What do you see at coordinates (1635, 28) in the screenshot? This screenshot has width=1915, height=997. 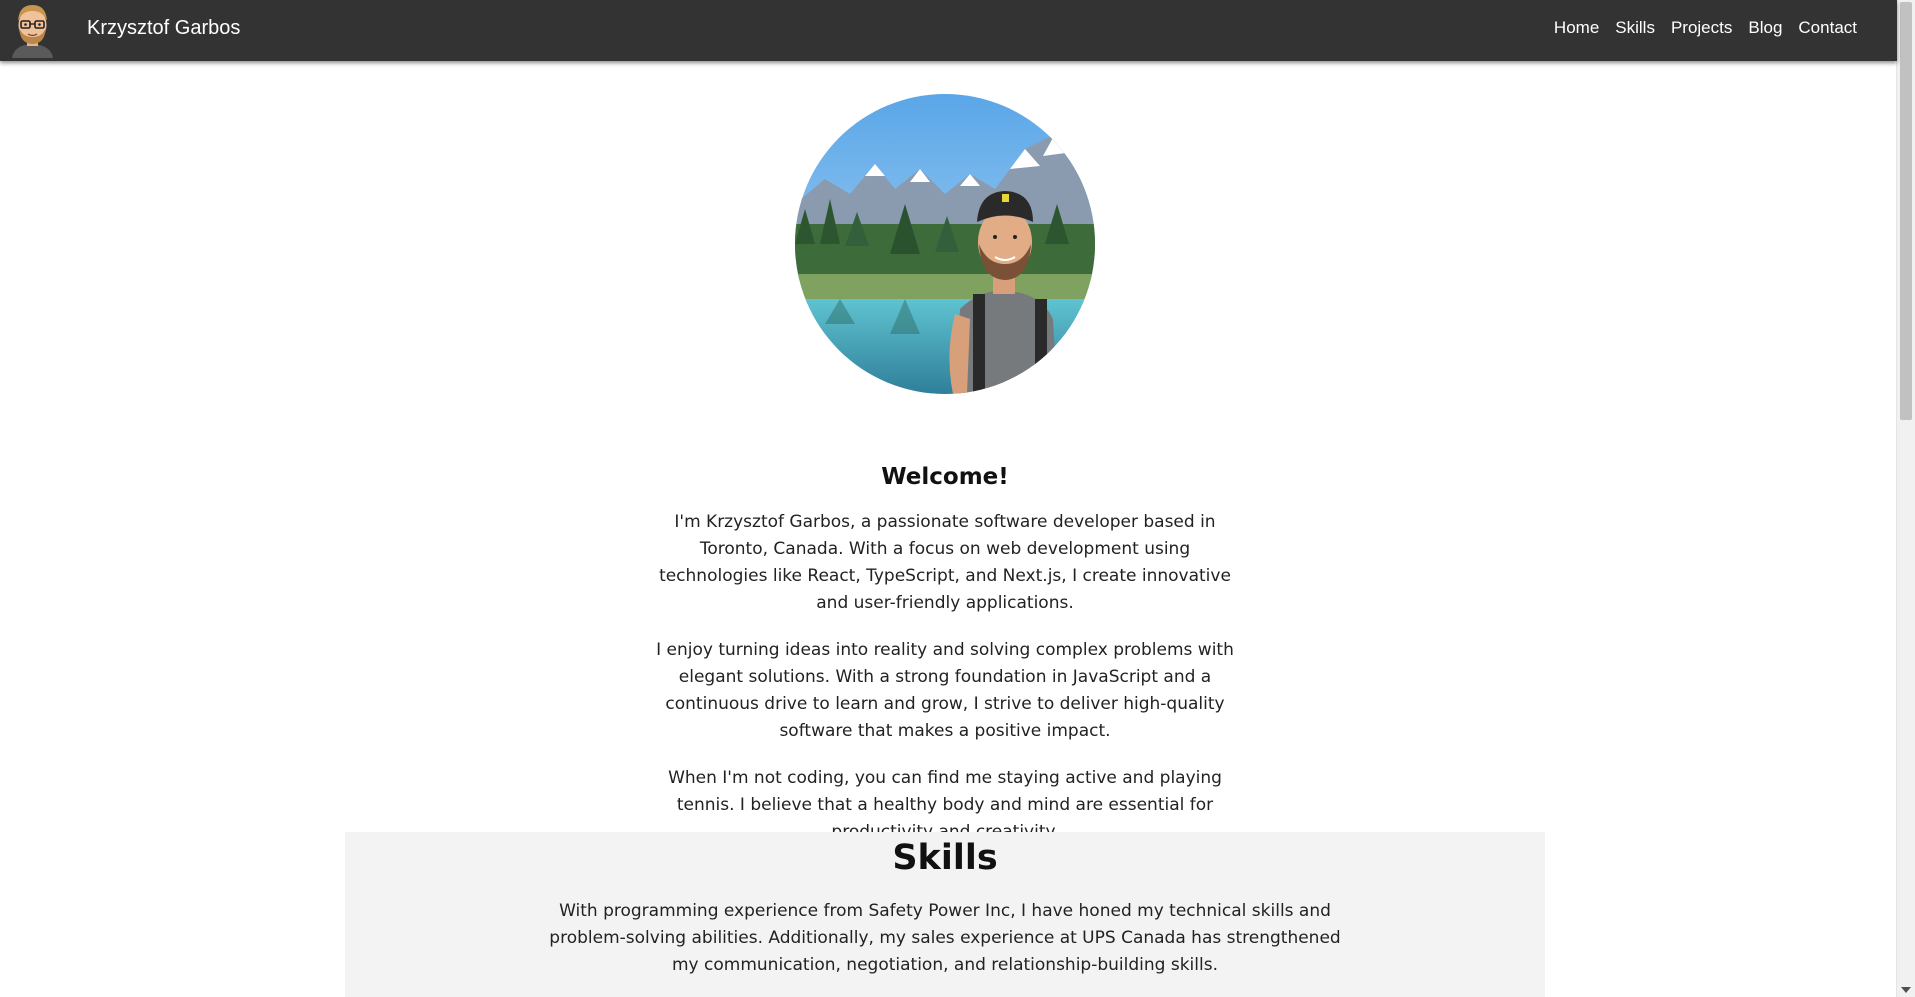 I see `nav-link-skills: Skills` at bounding box center [1635, 28].